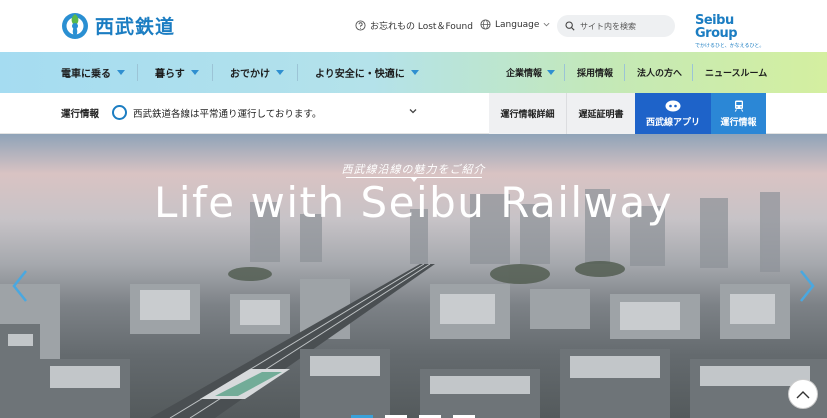 The image size is (827, 418). I want to click on seibu-app-button: 西武線アプリ, so click(673, 113).